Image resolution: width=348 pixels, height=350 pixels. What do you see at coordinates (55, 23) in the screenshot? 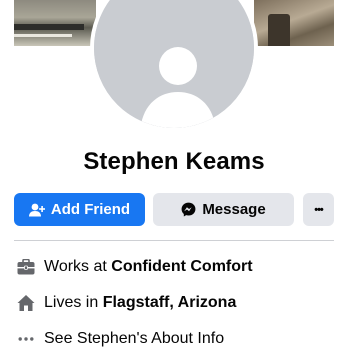
I see `cover-photo-left-part` at bounding box center [55, 23].